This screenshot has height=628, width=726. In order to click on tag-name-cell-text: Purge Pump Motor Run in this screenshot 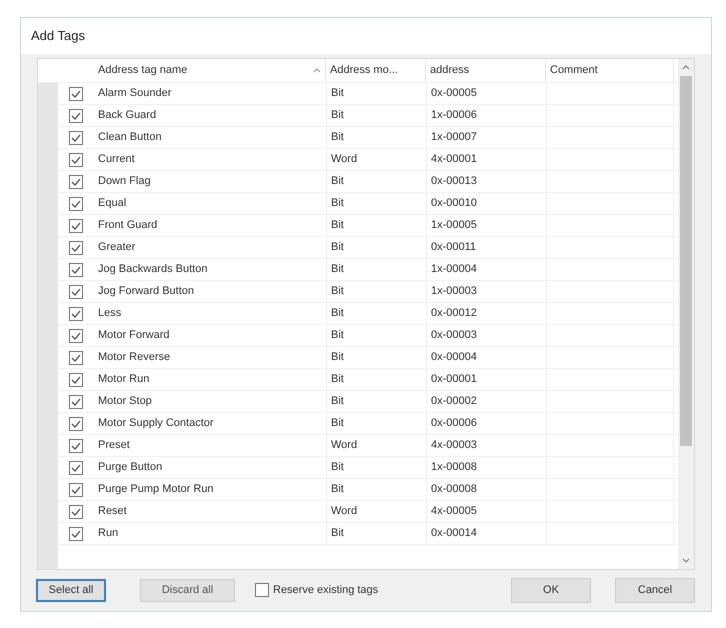, I will do `click(156, 490)`.